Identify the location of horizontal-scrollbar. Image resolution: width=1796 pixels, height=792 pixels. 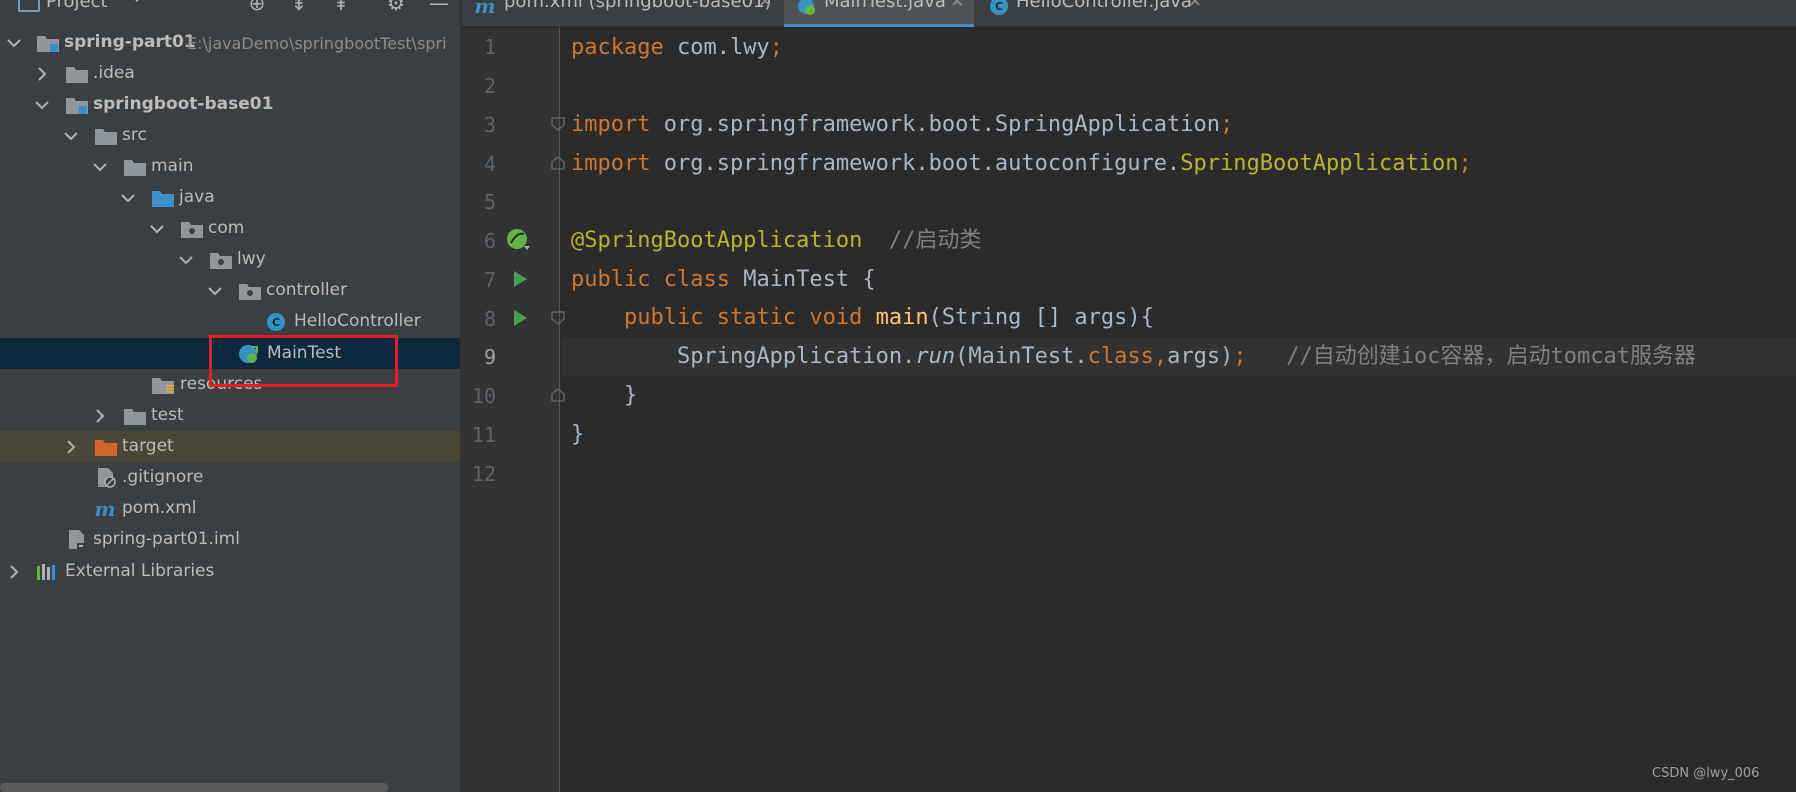
(194, 787).